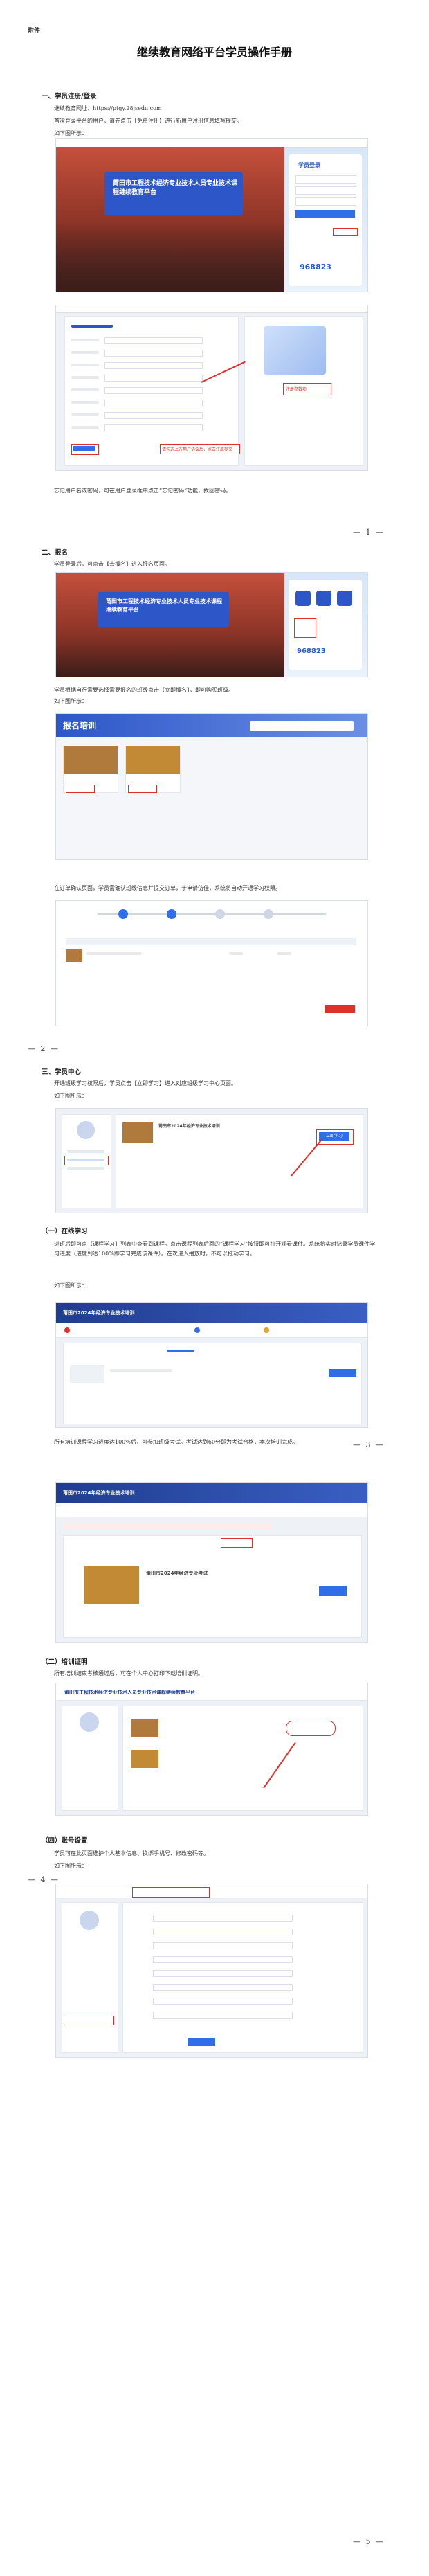 This screenshot has width=429, height=2576. What do you see at coordinates (70, 1866) in the screenshot?
I see `figure-caption-5: 如下图所示：` at bounding box center [70, 1866].